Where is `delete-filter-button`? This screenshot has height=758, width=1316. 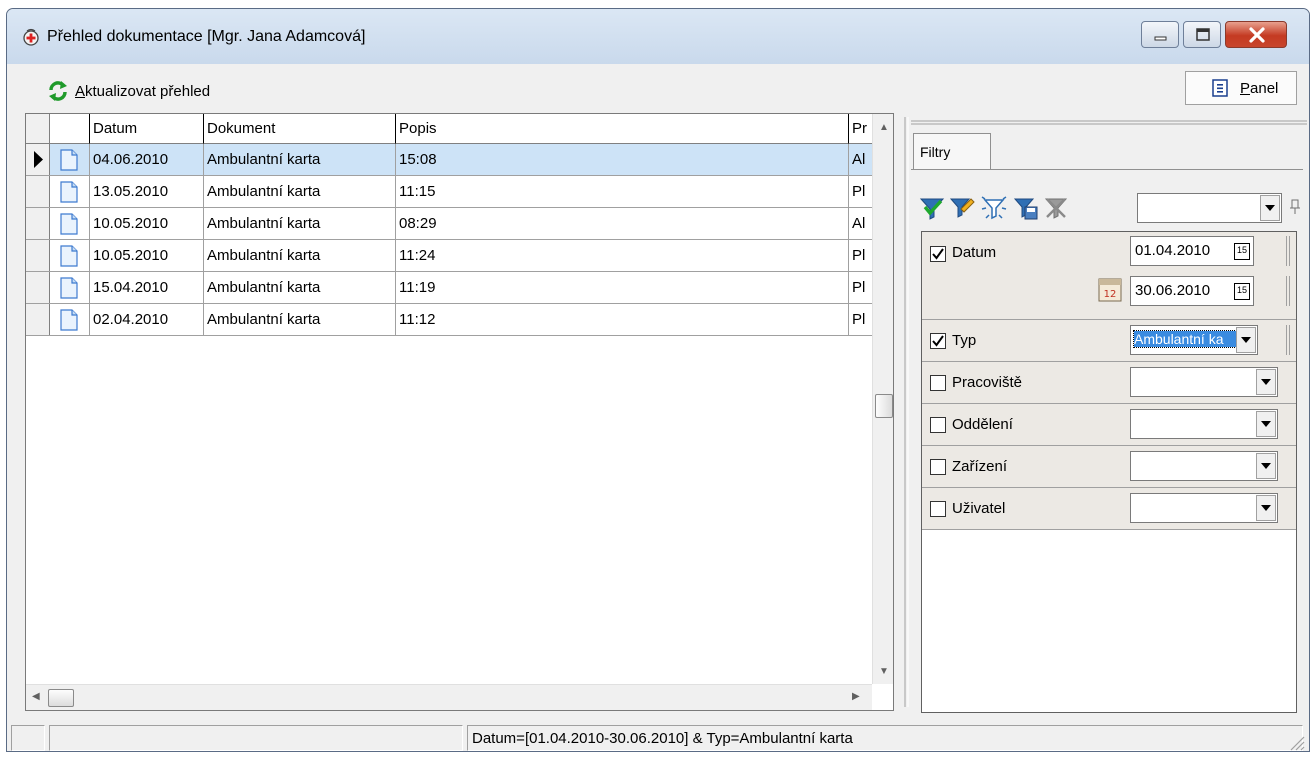 delete-filter-button is located at coordinates (1056, 208).